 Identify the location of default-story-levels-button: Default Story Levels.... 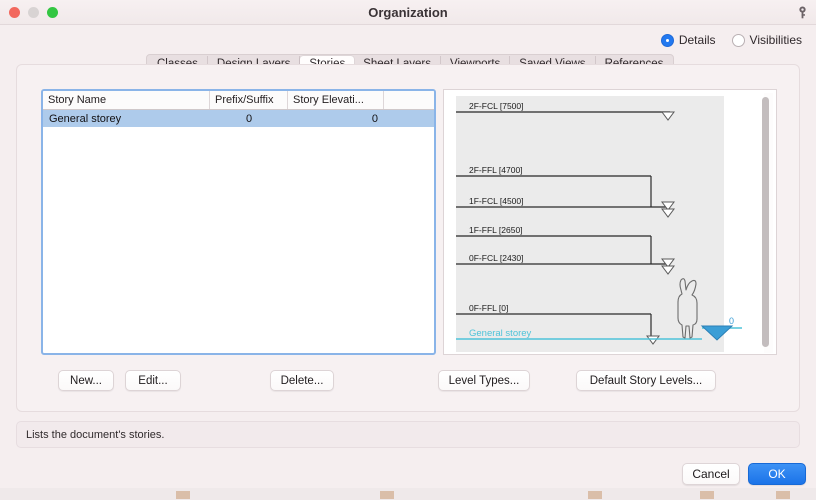
(646, 380).